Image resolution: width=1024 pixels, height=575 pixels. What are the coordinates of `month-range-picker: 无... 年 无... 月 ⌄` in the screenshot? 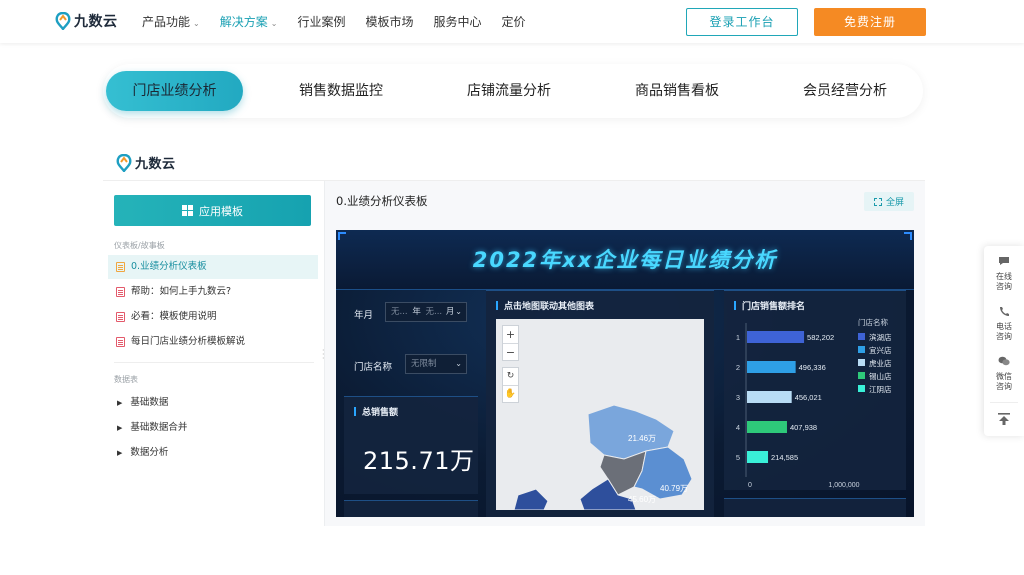 It's located at (426, 312).